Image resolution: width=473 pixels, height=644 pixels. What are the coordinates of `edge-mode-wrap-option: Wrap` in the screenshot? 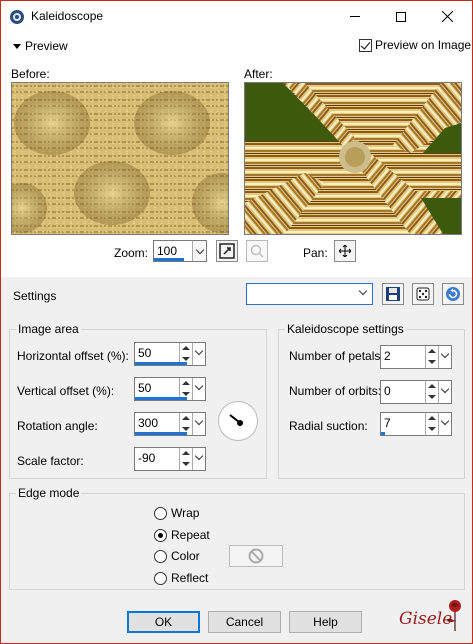 It's located at (176, 513).